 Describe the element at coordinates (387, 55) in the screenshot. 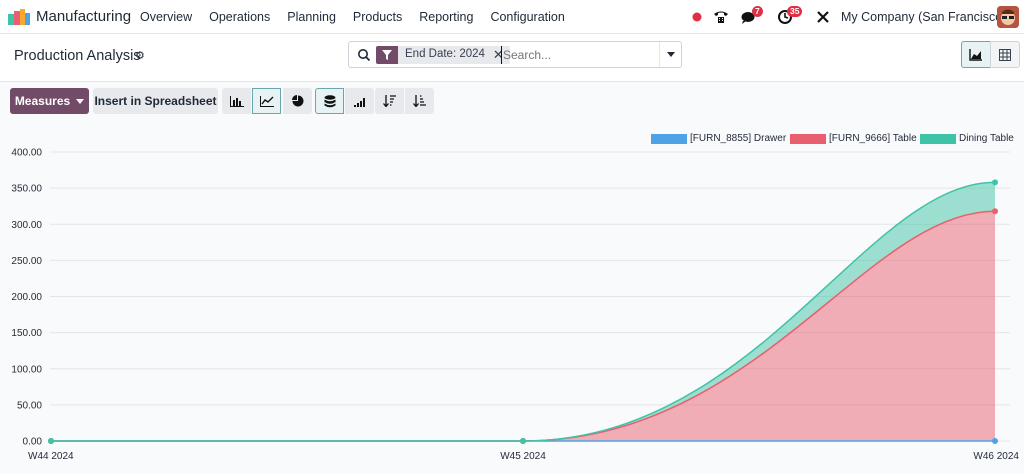

I see `filter-icon` at that location.